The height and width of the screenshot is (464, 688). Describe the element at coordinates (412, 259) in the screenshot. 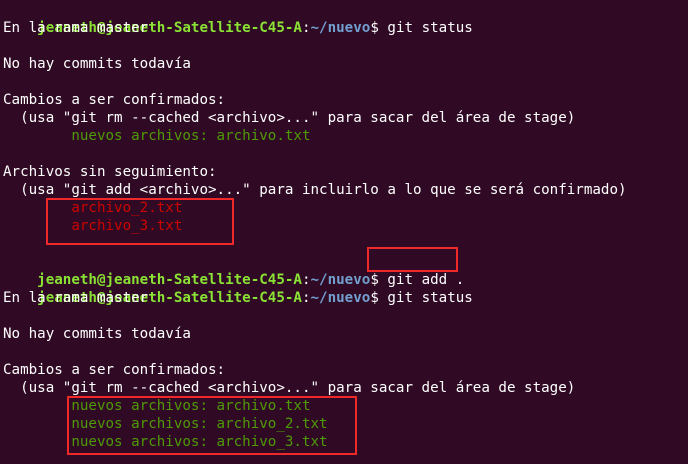

I see `highlight-box-git-add` at that location.